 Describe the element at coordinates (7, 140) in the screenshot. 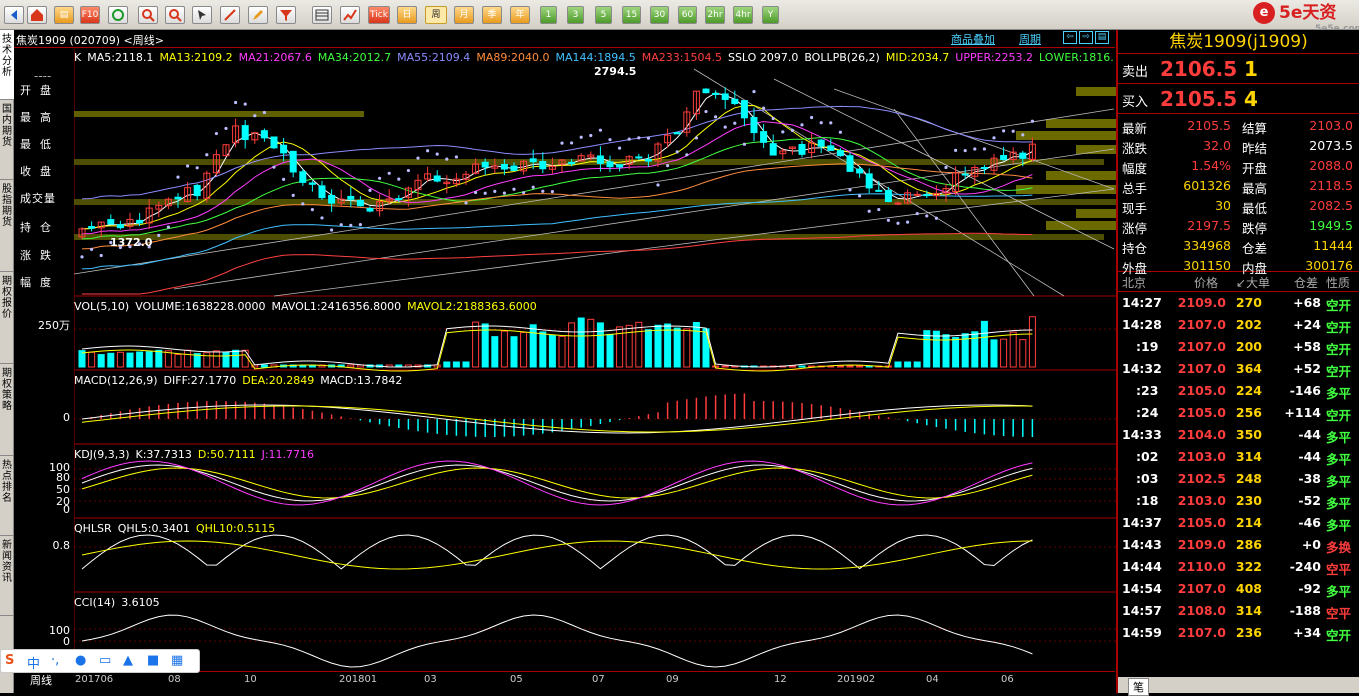

I see `side-tab-domestic: 国内期货` at that location.